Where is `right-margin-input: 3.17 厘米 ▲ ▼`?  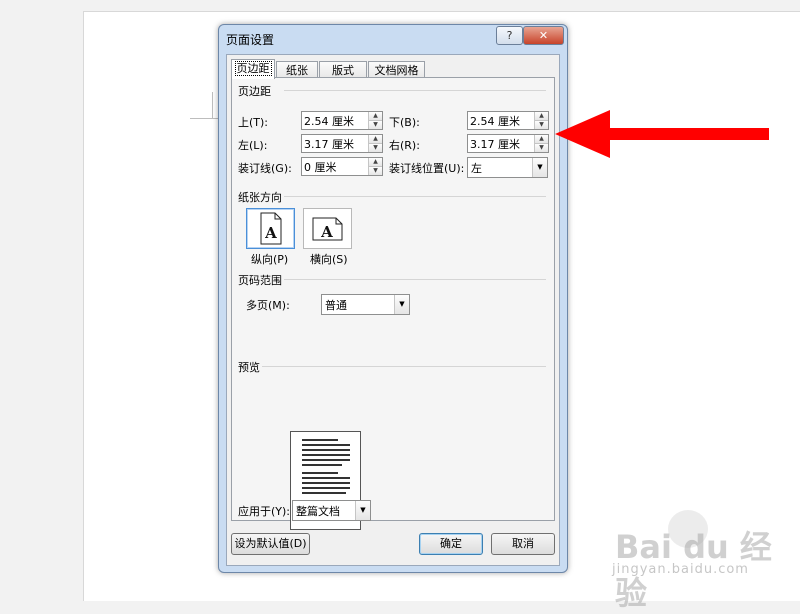 right-margin-input: 3.17 厘米 ▲ ▼ is located at coordinates (508, 143).